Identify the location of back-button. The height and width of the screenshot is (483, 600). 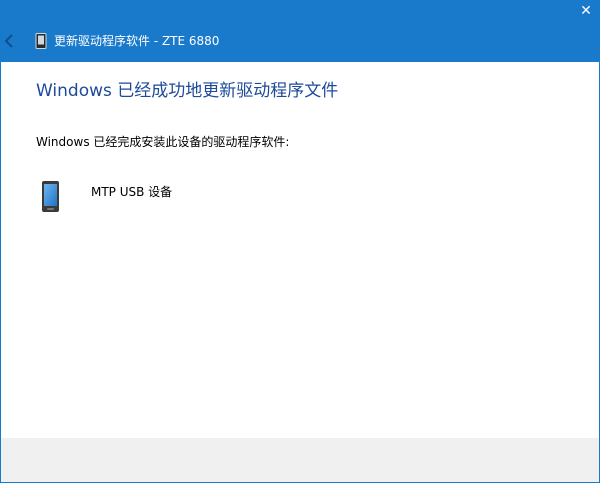
(9, 41).